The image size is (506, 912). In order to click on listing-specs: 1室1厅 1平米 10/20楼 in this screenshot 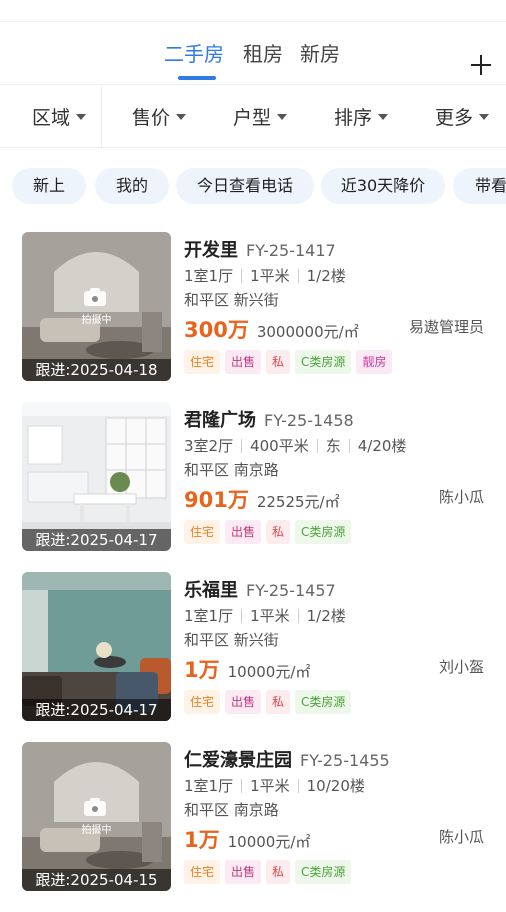, I will do `click(274, 785)`.